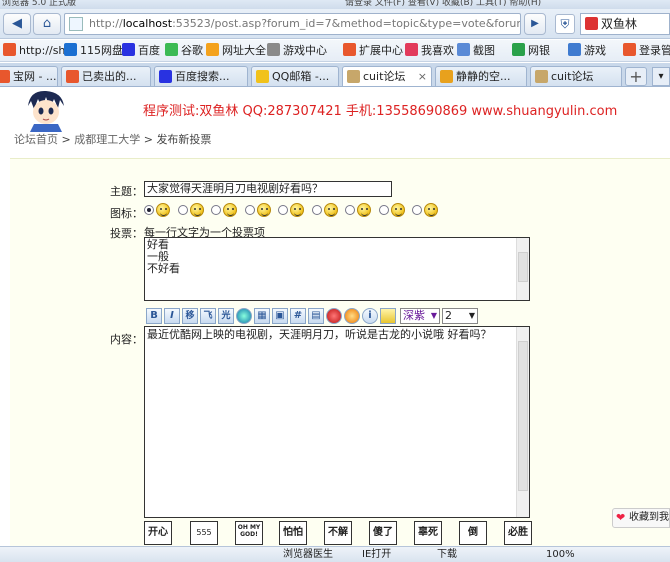  What do you see at coordinates (646, 51) in the screenshot?
I see `bookmark-item: 登录管` at bounding box center [646, 51].